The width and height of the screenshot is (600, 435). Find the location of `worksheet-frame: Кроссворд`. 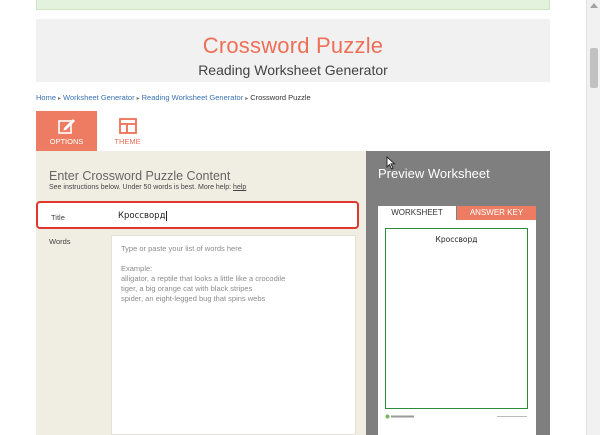

worksheet-frame: Кроссворд is located at coordinates (456, 318).